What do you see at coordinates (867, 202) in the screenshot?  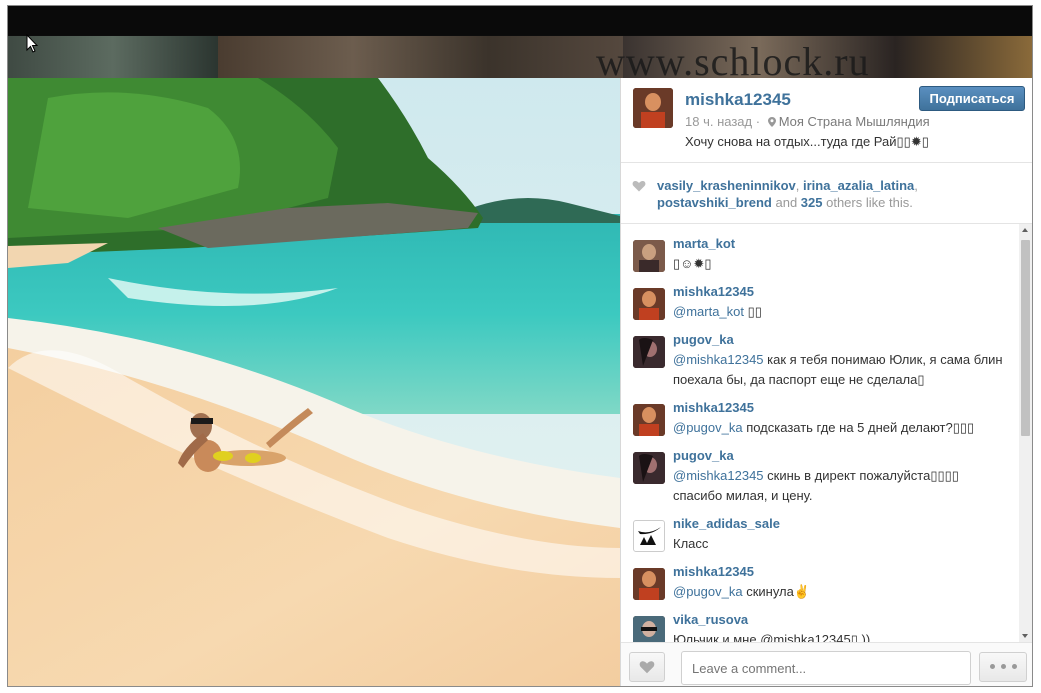 I see `likes-others: others like this.` at bounding box center [867, 202].